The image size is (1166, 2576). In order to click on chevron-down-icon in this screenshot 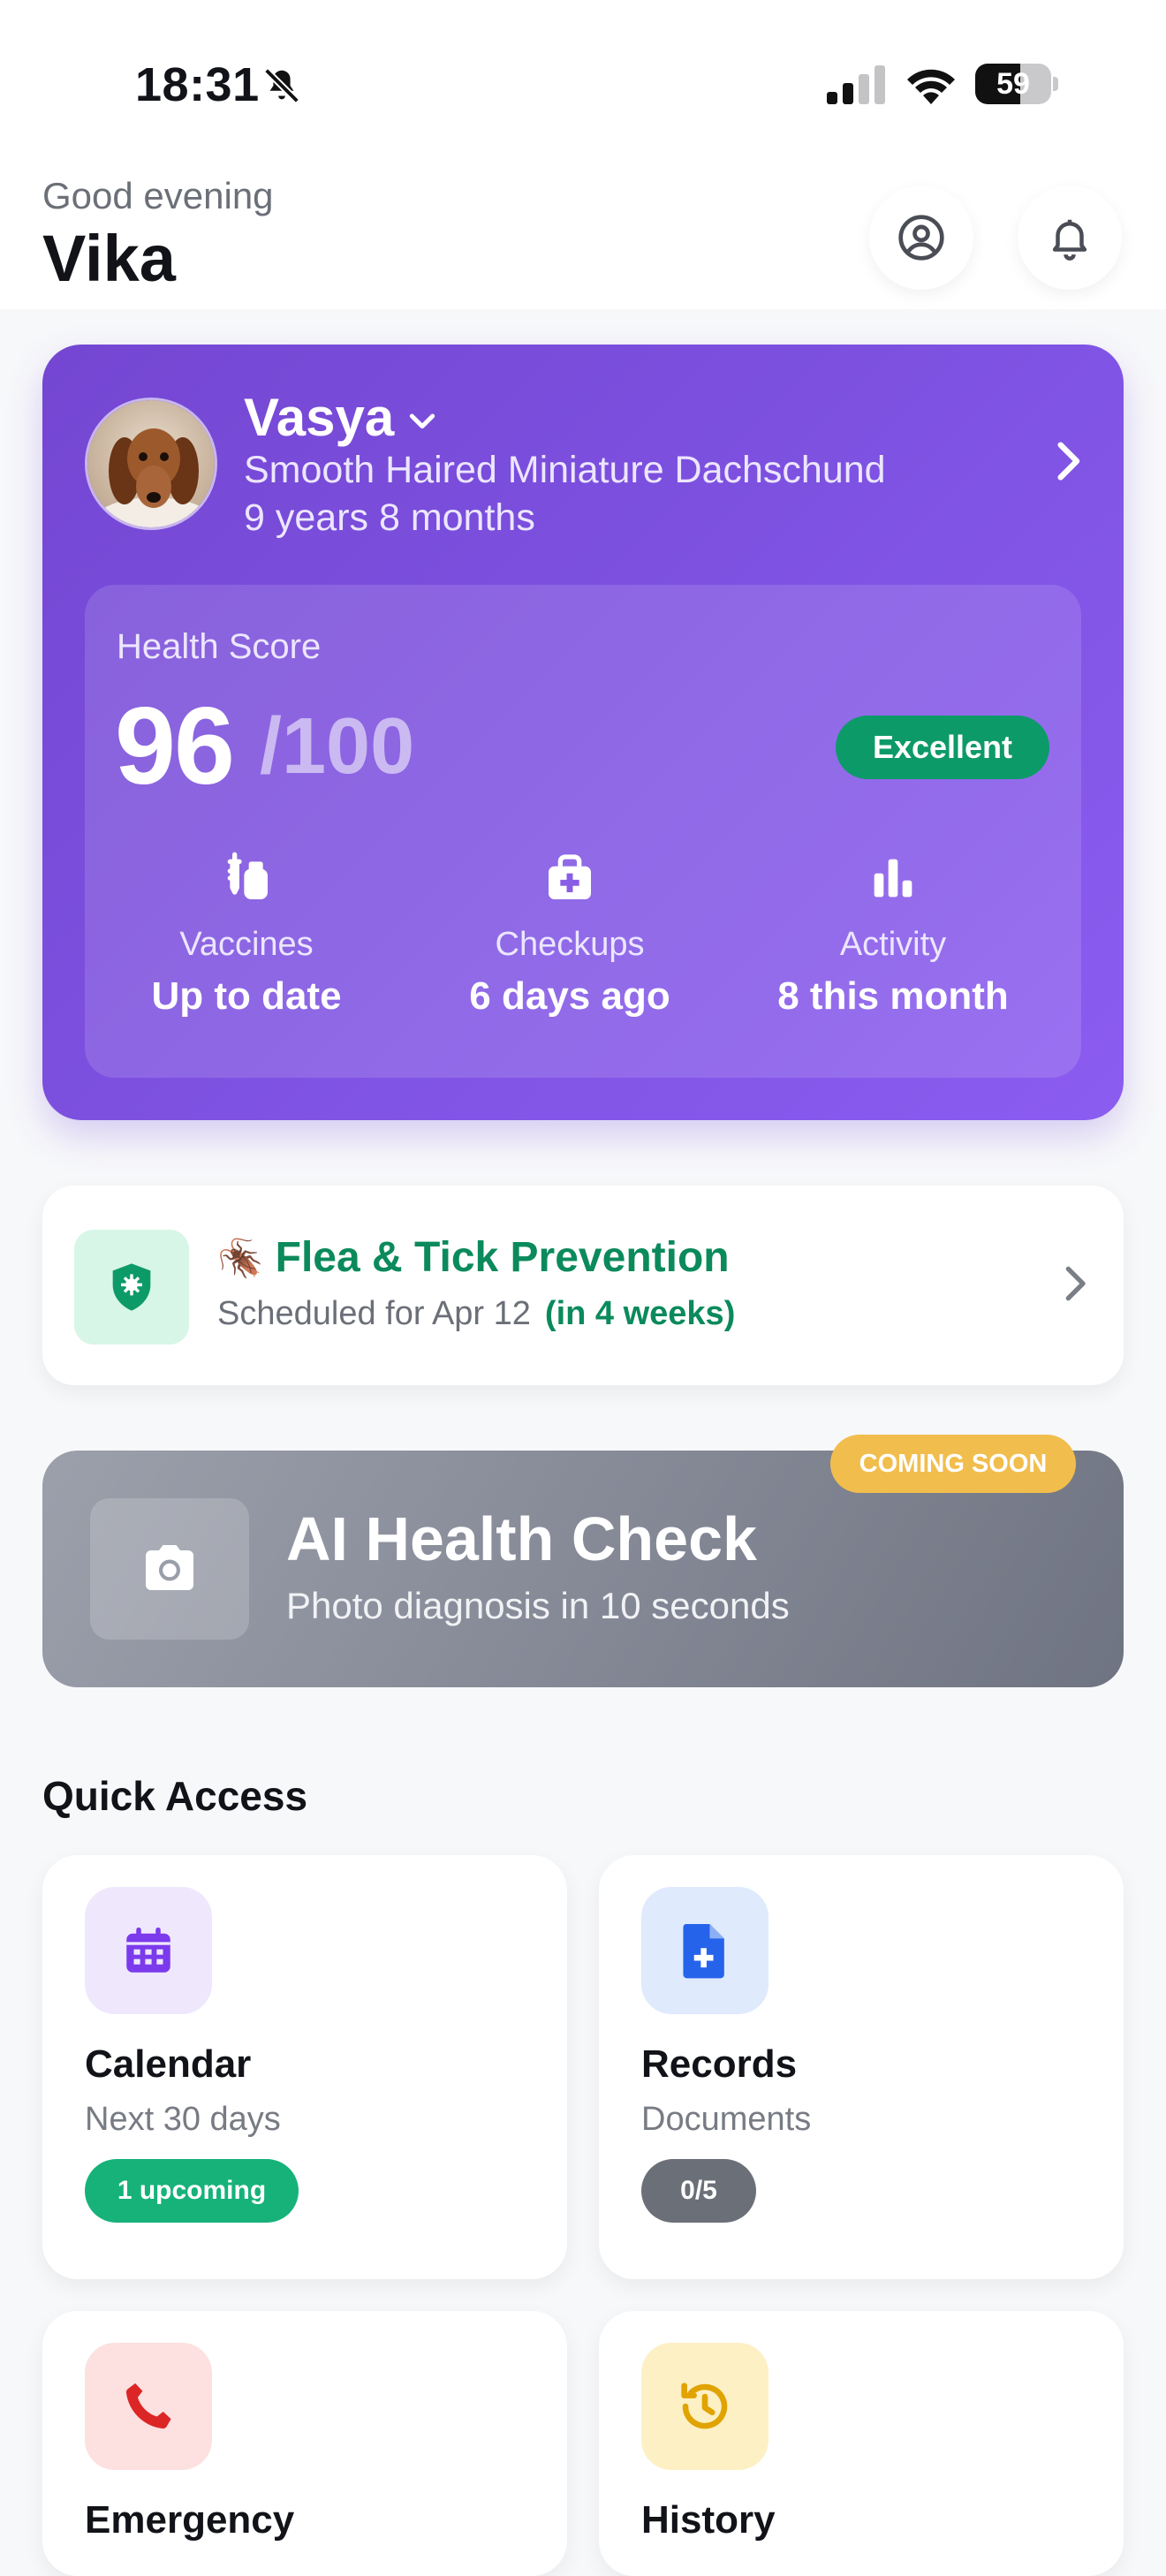, I will do `click(422, 420)`.